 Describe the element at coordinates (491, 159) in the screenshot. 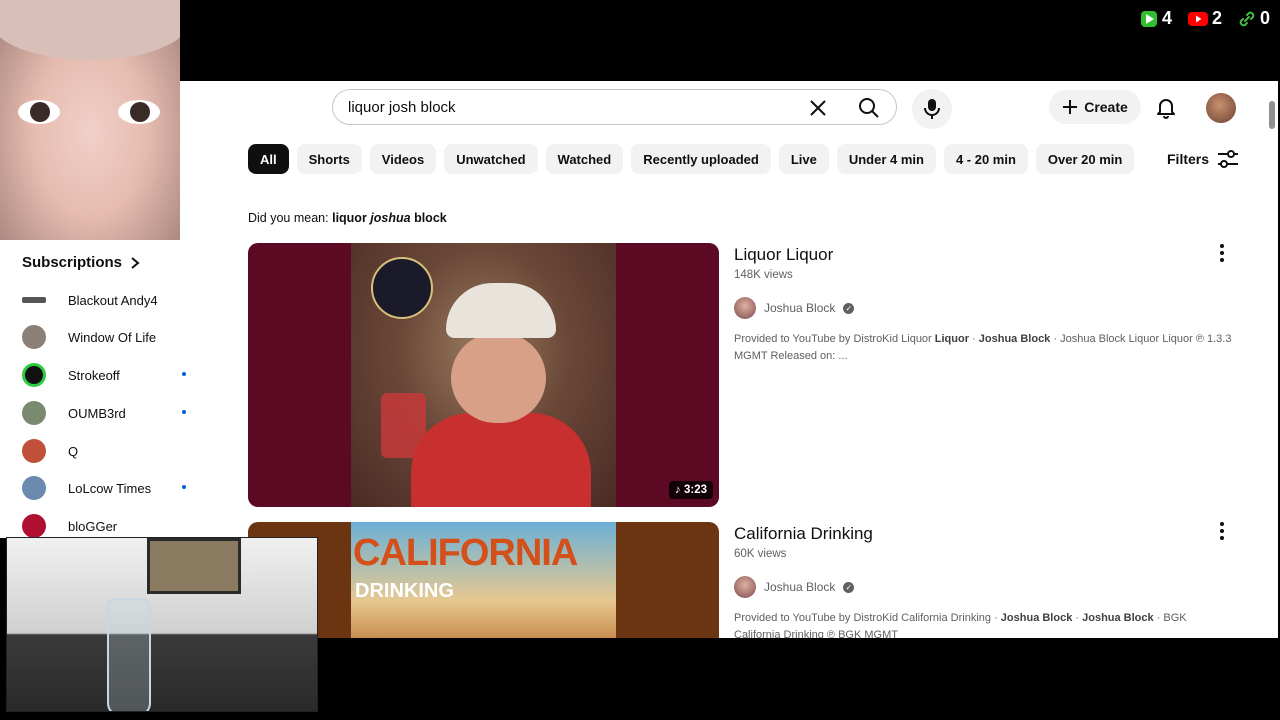

I see `chip-unwatched: Unwatched` at that location.